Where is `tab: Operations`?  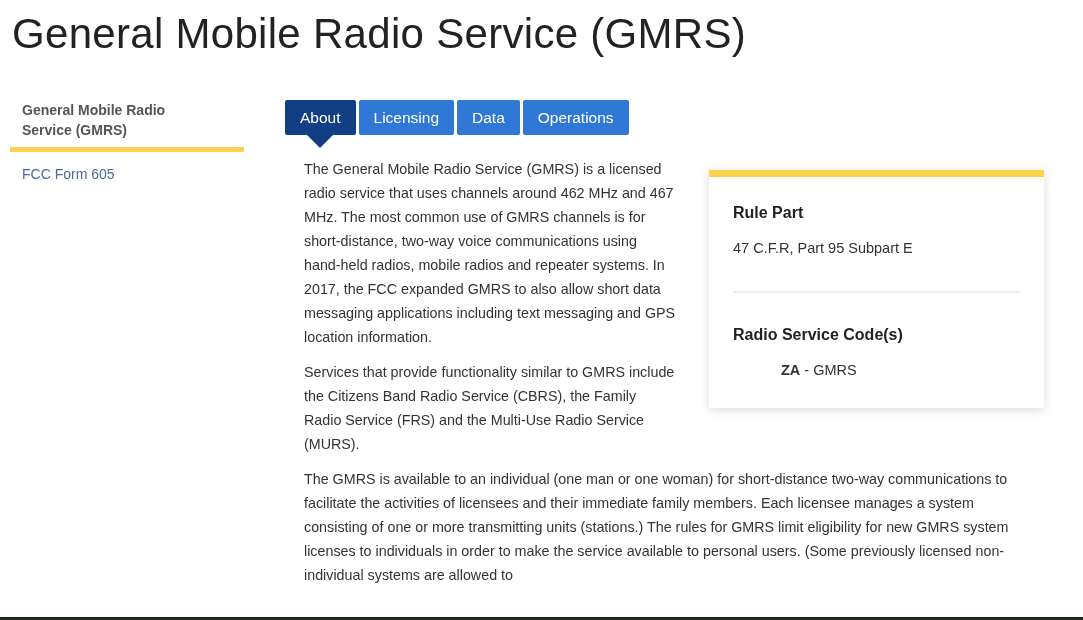
tab: Operations is located at coordinates (575, 117).